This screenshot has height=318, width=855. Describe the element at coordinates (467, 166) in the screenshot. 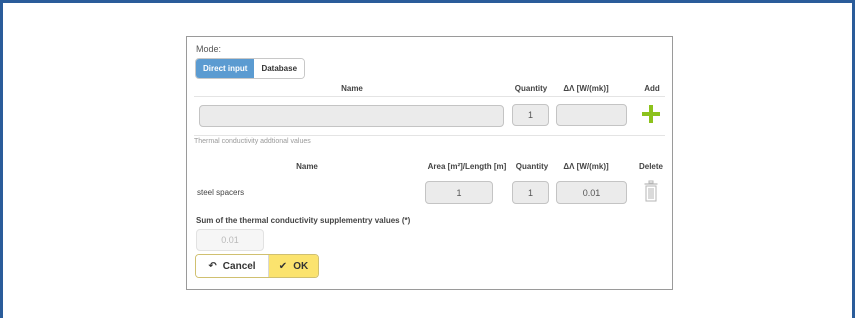

I see `additional-area-header: Area [m²]/Length [m]` at that location.